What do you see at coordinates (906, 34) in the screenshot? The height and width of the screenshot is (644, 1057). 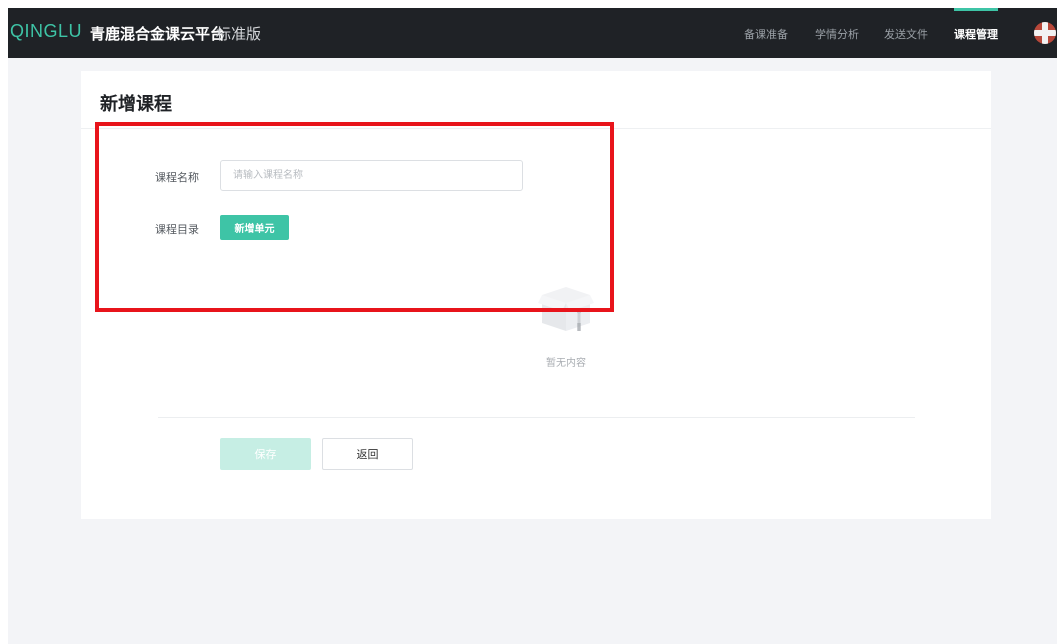 I see `nav-item-send-files: 发送文件` at bounding box center [906, 34].